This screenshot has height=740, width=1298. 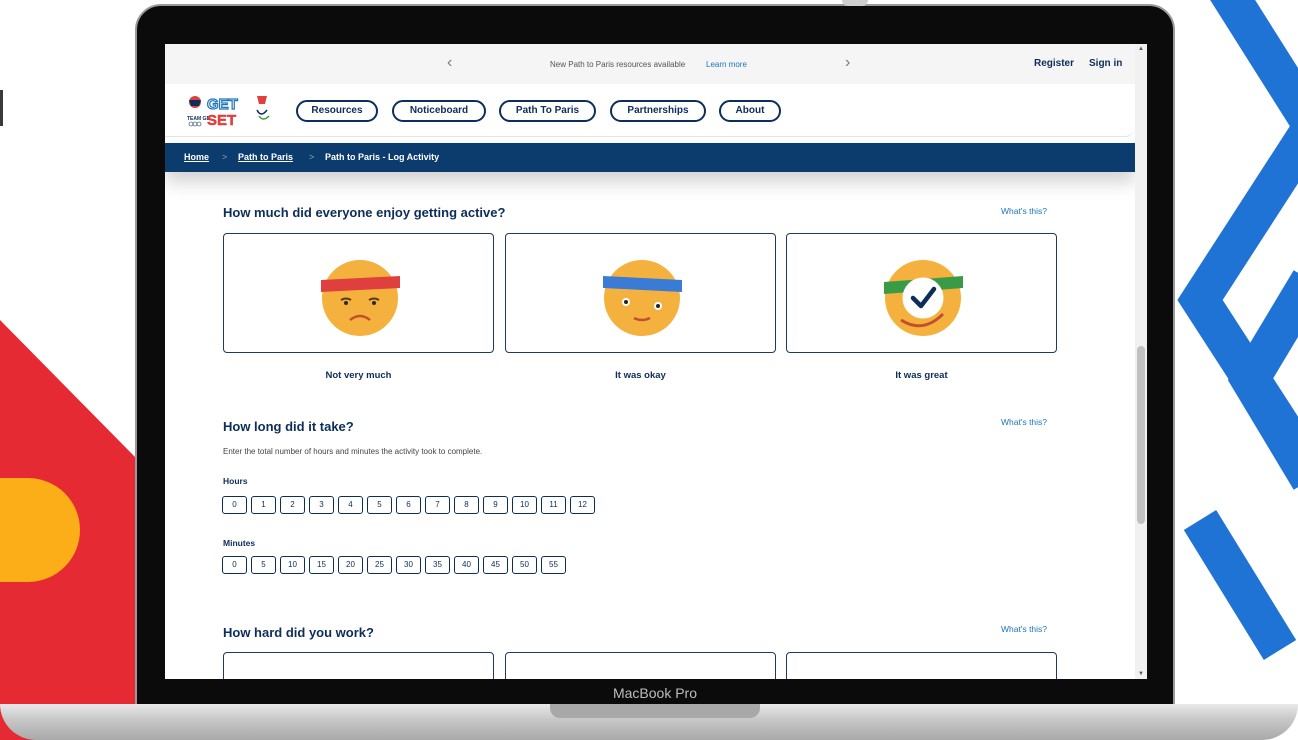 I want to click on hours-option-1: 1, so click(x=263, y=505).